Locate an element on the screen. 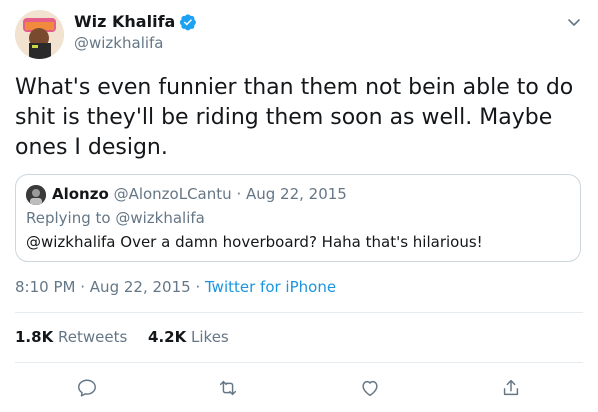 The width and height of the screenshot is (598, 412). quoted-avatar is located at coordinates (36, 195).